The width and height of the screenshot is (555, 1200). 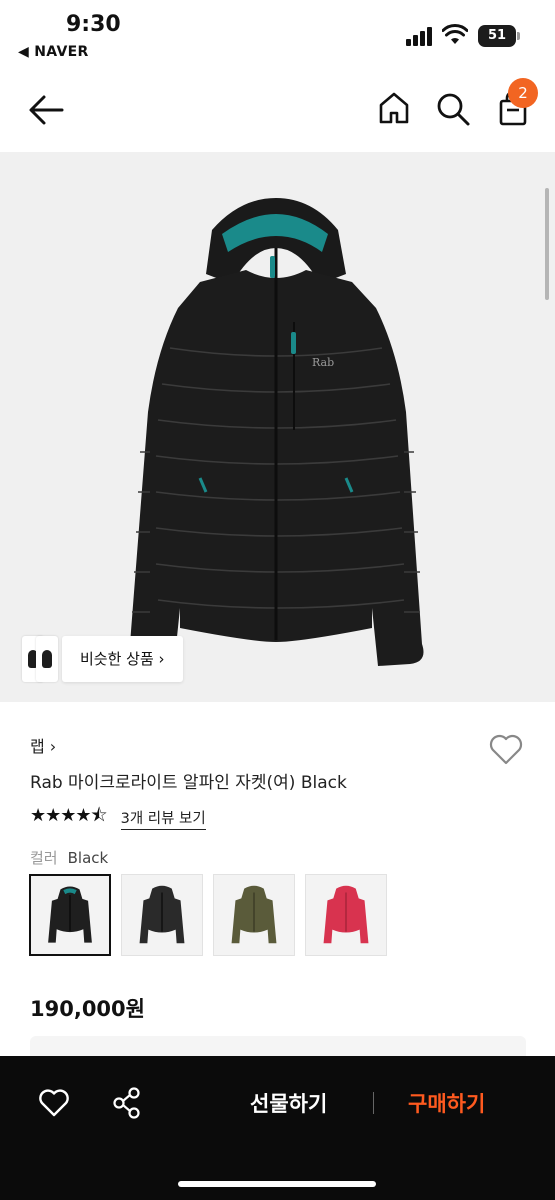 What do you see at coordinates (277, 1128) in the screenshot?
I see `bottom-action-bar: 선물하기 구매하기` at bounding box center [277, 1128].